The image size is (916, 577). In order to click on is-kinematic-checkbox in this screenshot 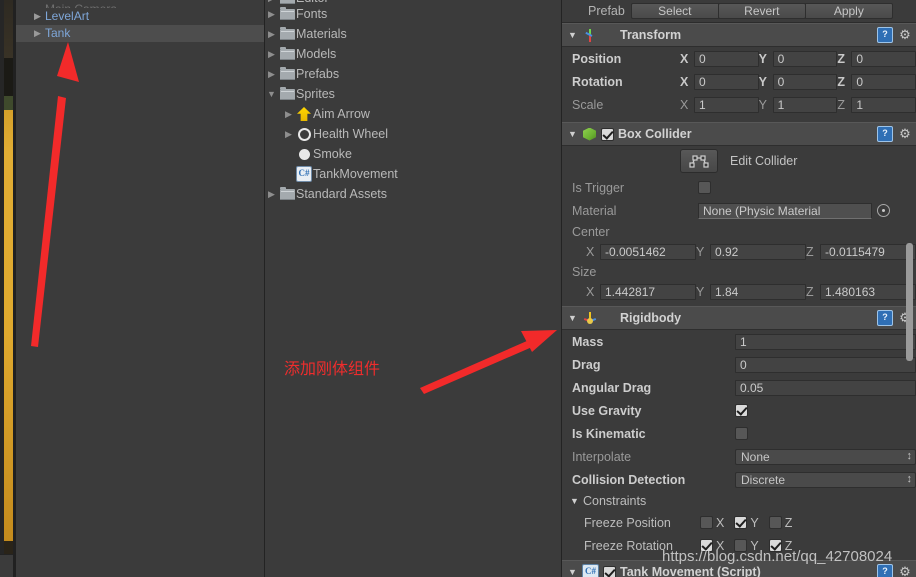, I will do `click(741, 433)`.